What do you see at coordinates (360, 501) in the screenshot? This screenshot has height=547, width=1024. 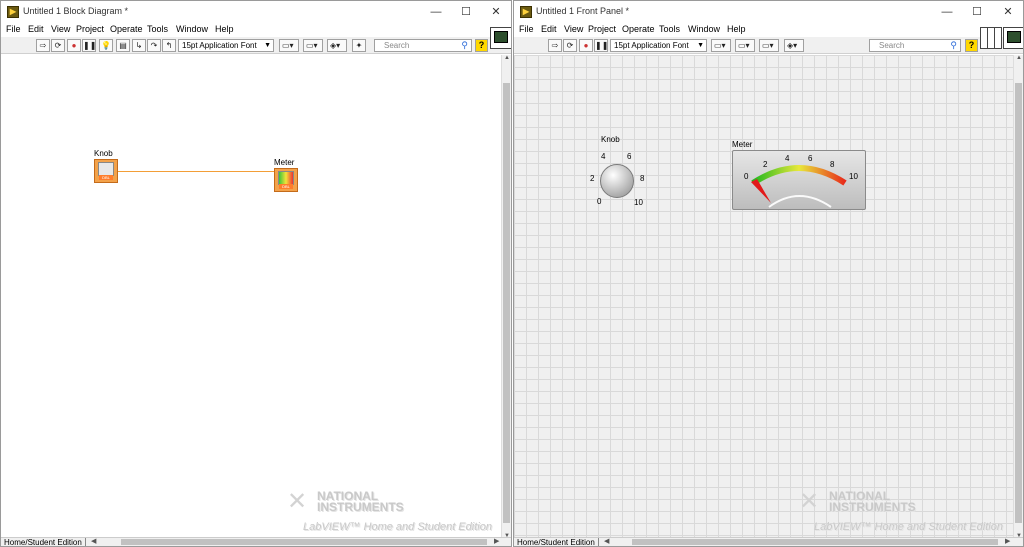 I see `watermark-brand: NATIONAL INSTRUMENTS` at bounding box center [360, 501].